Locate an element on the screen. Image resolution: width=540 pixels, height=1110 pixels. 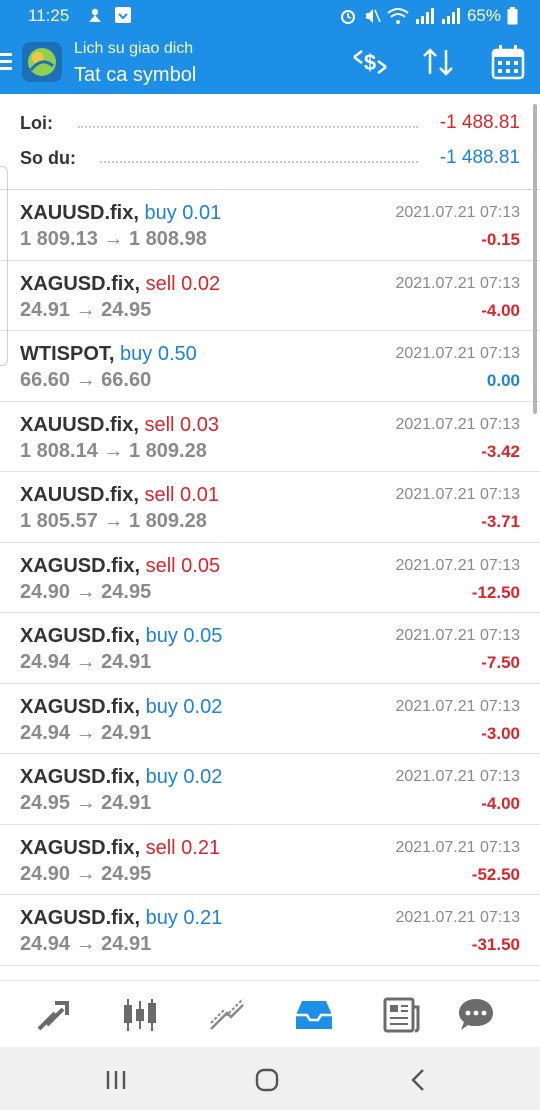
trade-row: XAGUSD.fix, buy 0.112021.07.21 07:13 is located at coordinates (270, 973).